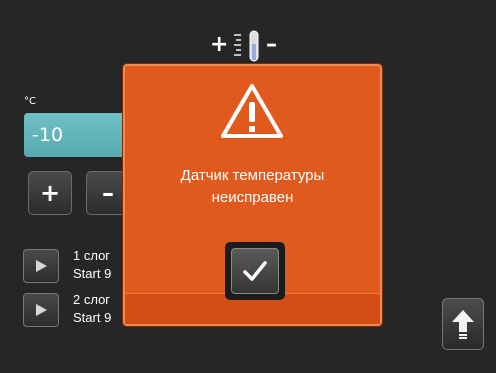 The width and height of the screenshot is (496, 373). I want to click on error-message-line2: неисправен, so click(252, 197).